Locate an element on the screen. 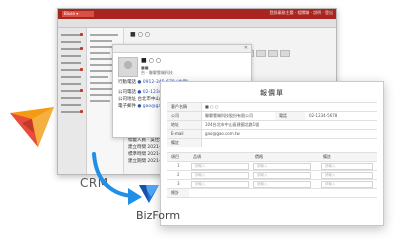  contact-row-label: 行動電話 is located at coordinates (127, 82).